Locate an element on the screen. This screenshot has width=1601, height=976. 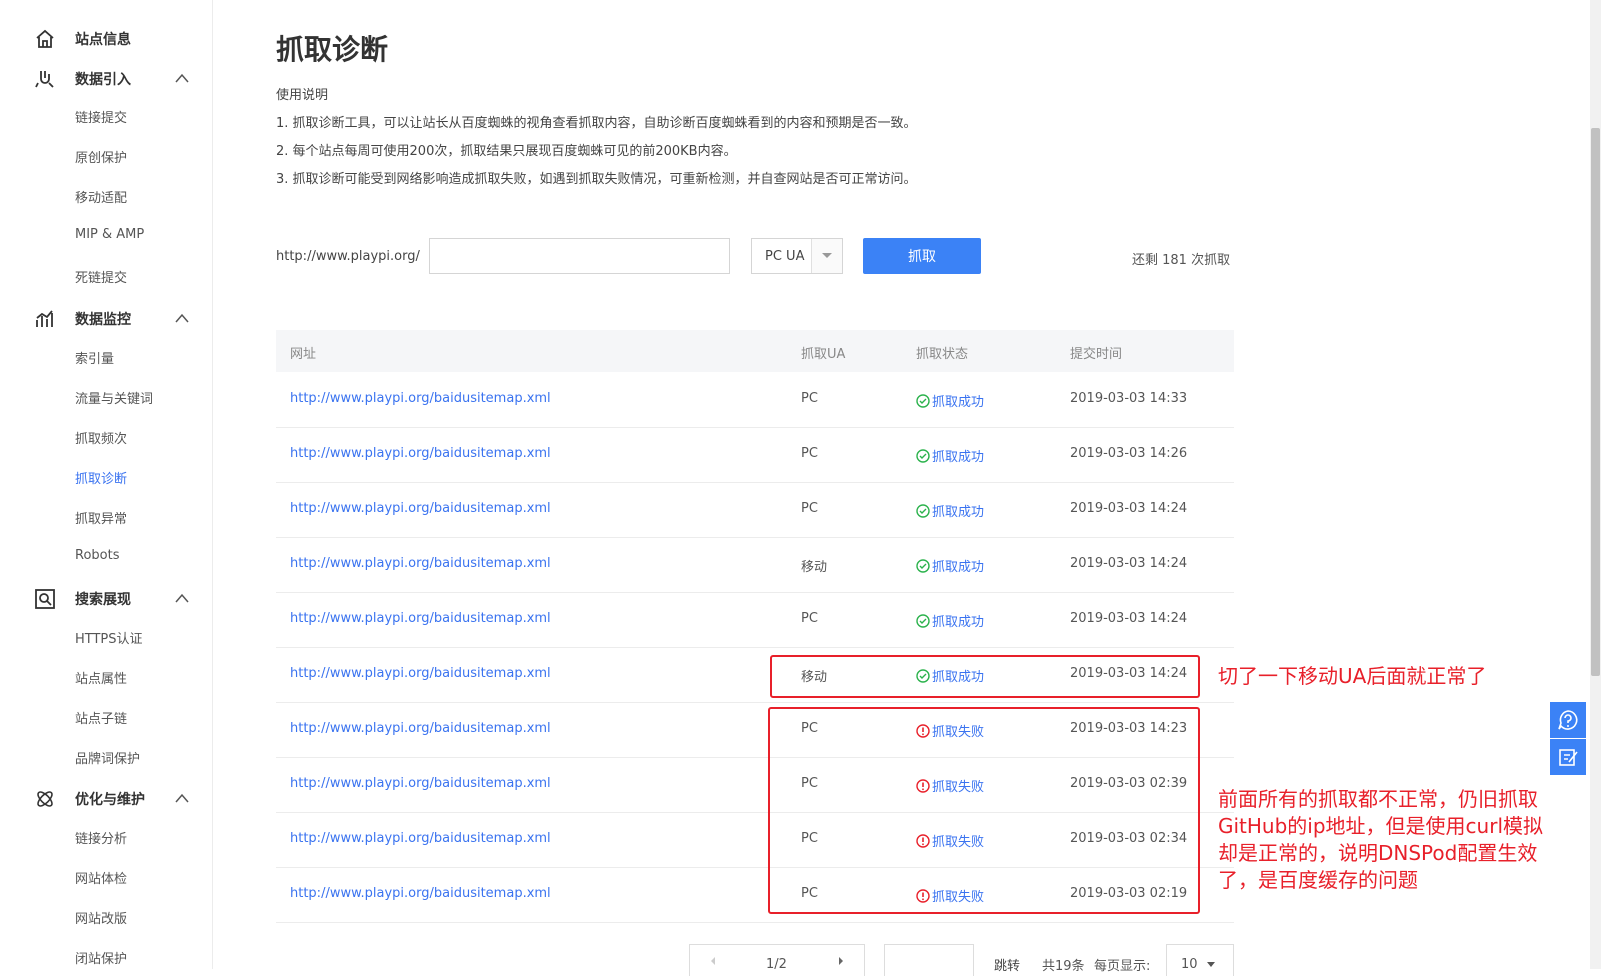
sidebar-group-data-monitor: 数据监控 is located at coordinates (106, 318).